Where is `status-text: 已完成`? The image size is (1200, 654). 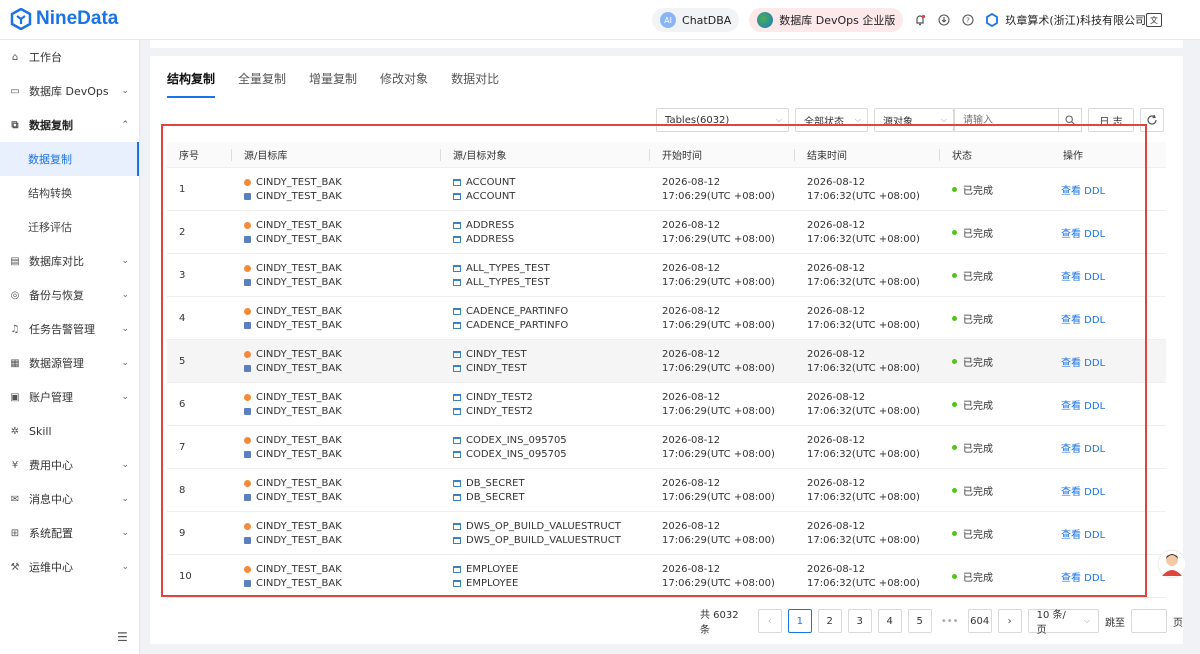
status-text: 已完成 is located at coordinates (978, 449).